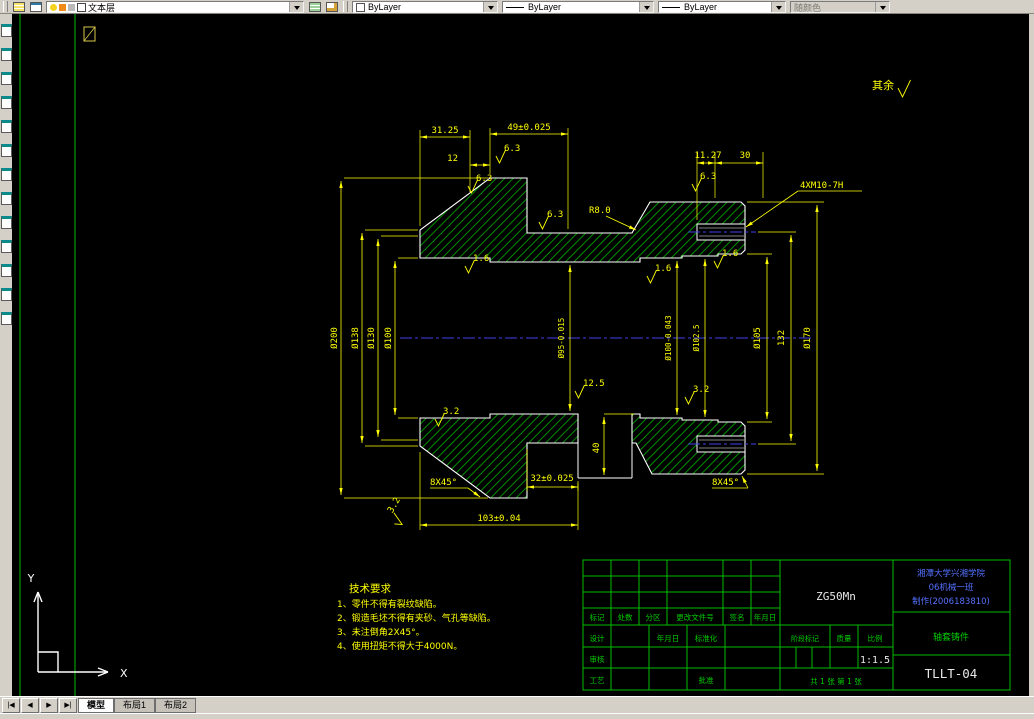  What do you see at coordinates (836, 596) in the screenshot?
I see `tb-material: ZG50Mn` at bounding box center [836, 596].